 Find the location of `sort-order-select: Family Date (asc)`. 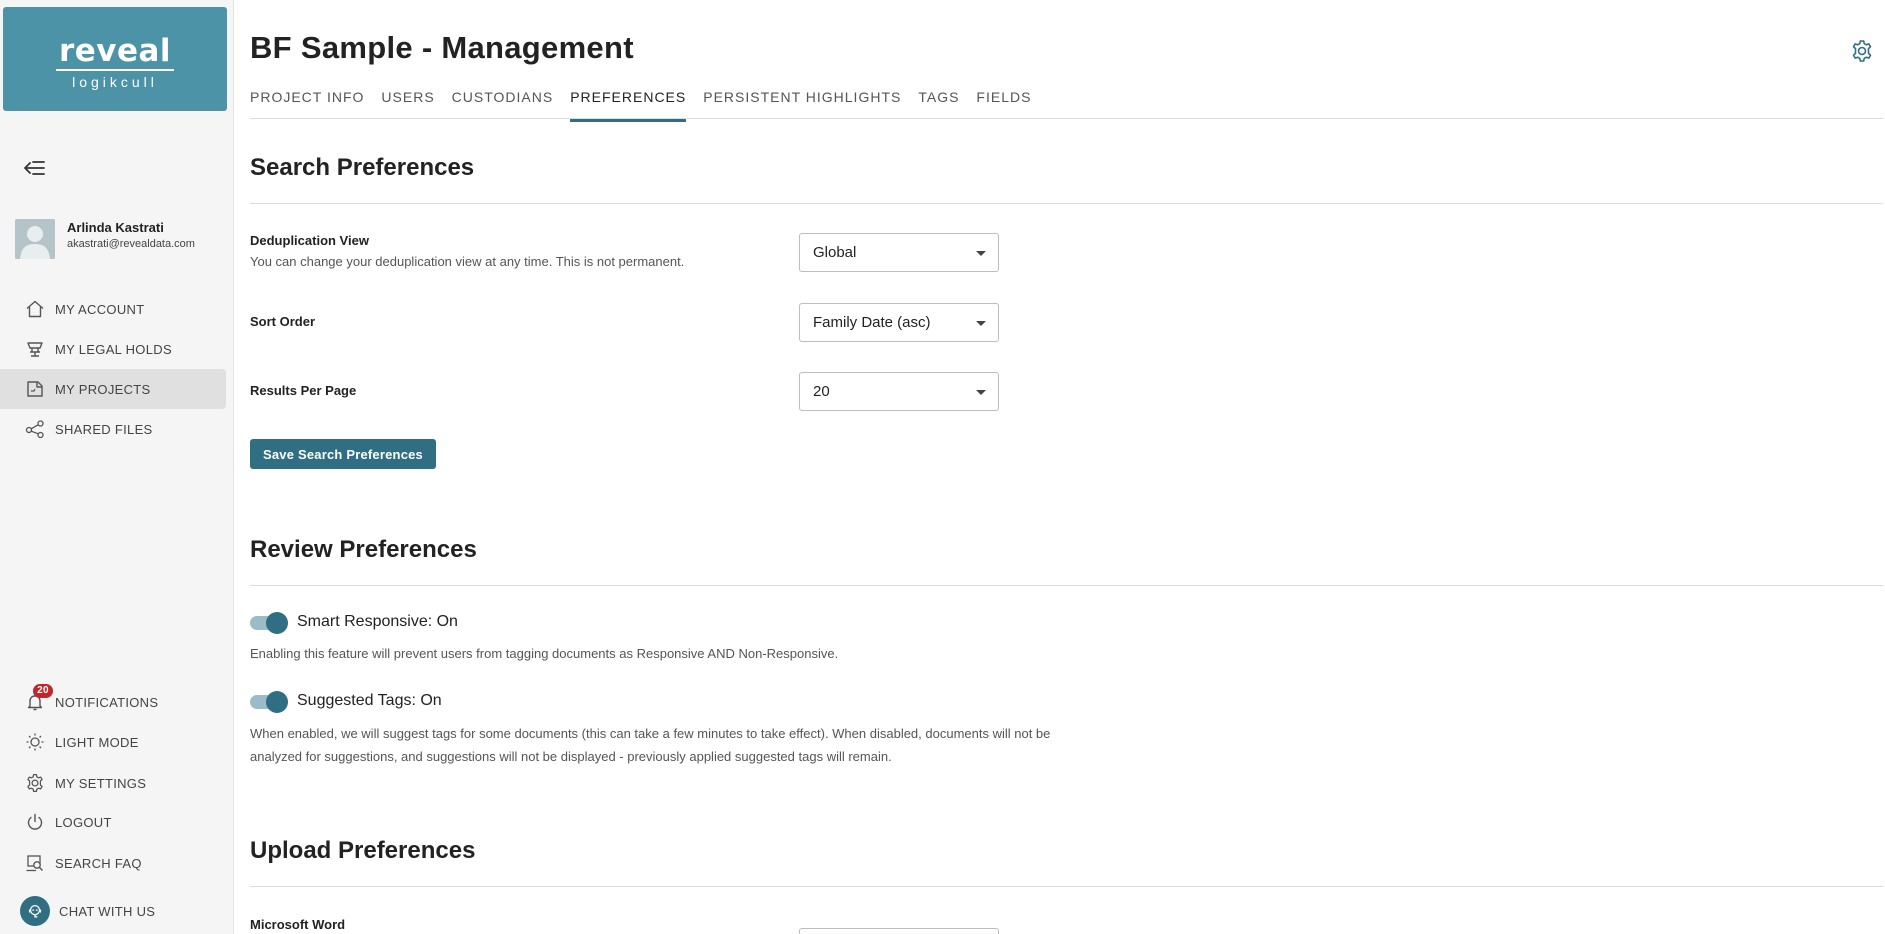

sort-order-select: Family Date (asc) is located at coordinates (899, 322).